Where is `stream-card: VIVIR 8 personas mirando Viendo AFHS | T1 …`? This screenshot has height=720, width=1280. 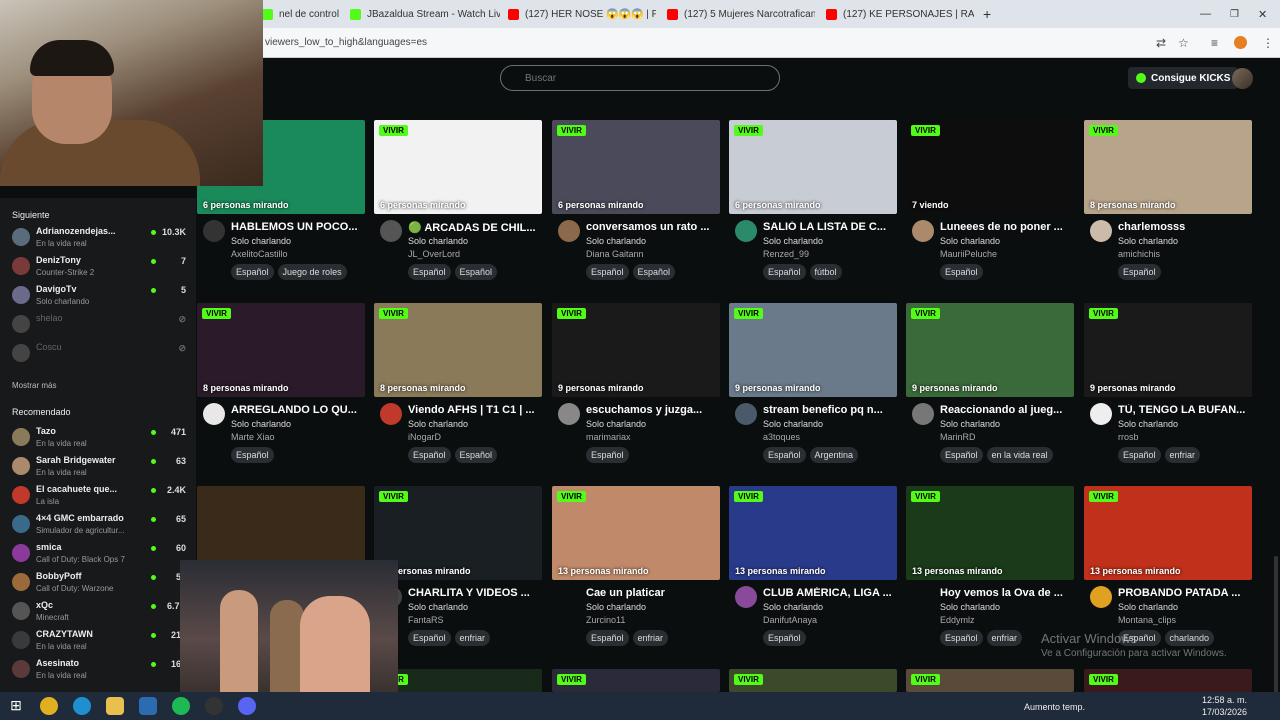 stream-card: VIVIR 8 personas mirando Viendo AFHS | T1 … is located at coordinates (458, 392).